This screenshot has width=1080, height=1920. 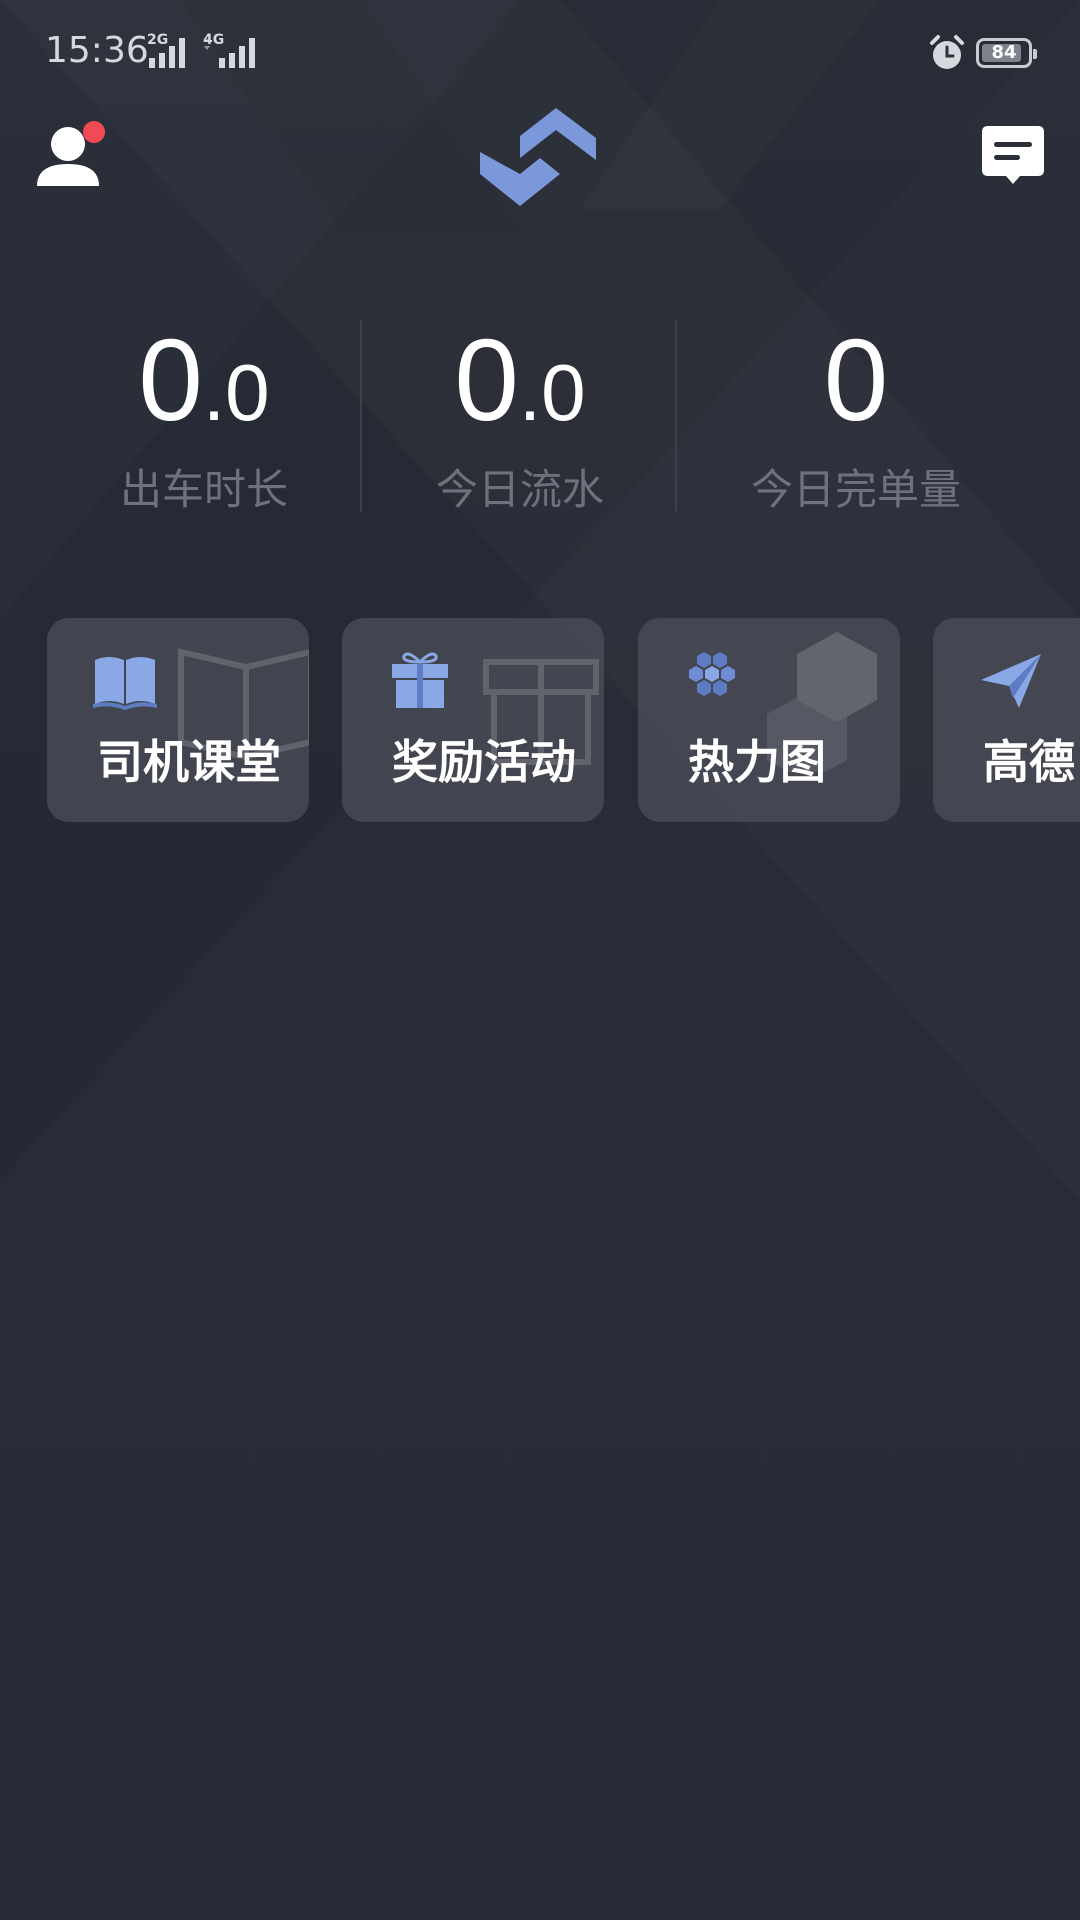 I want to click on app-logo-icon, so click(x=538, y=157).